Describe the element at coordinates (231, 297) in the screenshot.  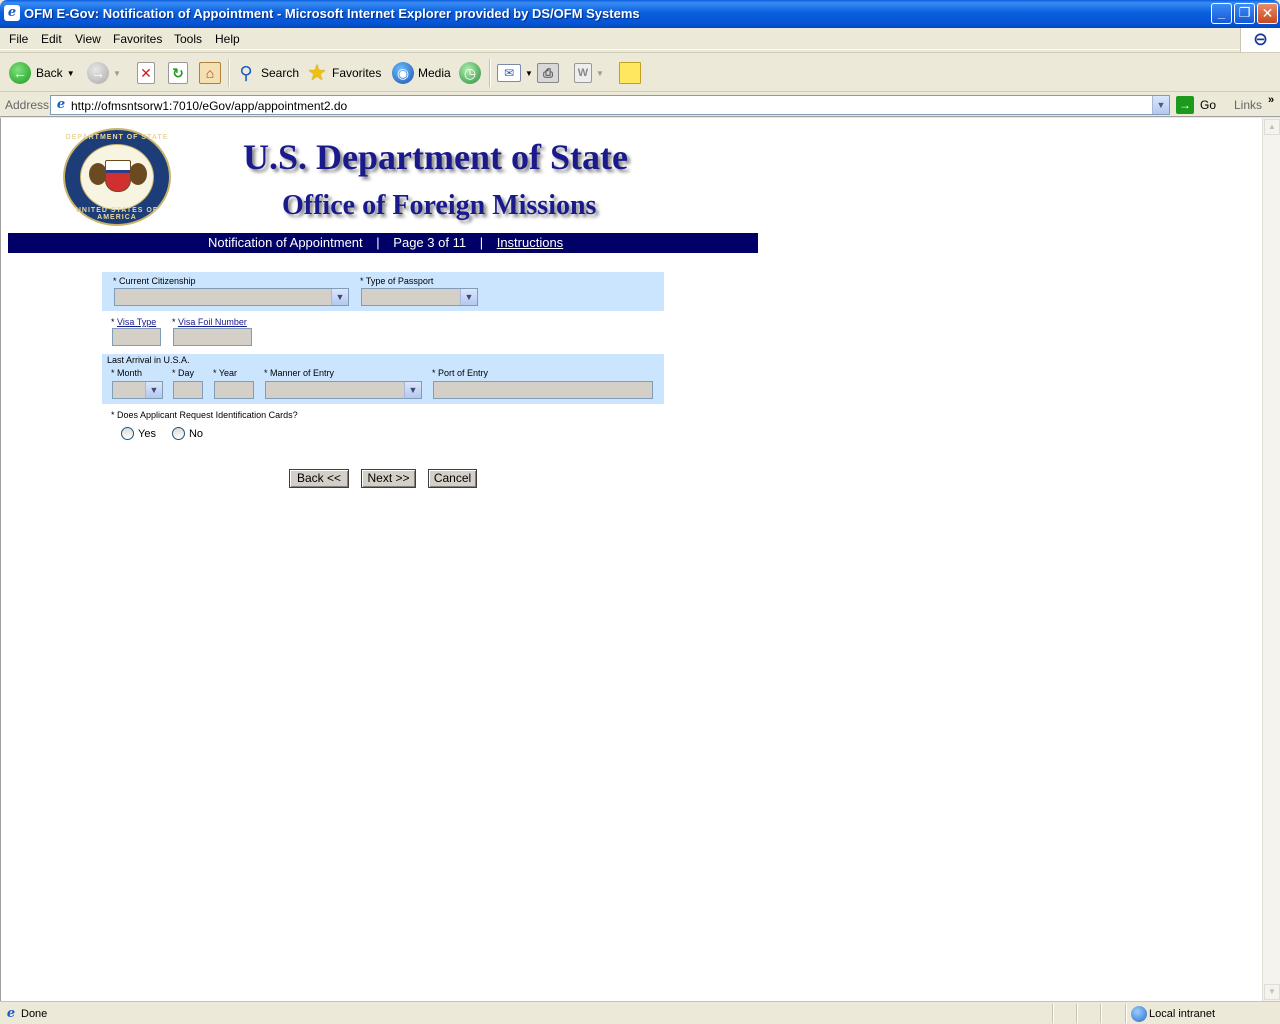
I see `current-citizenship-select: ▼` at that location.